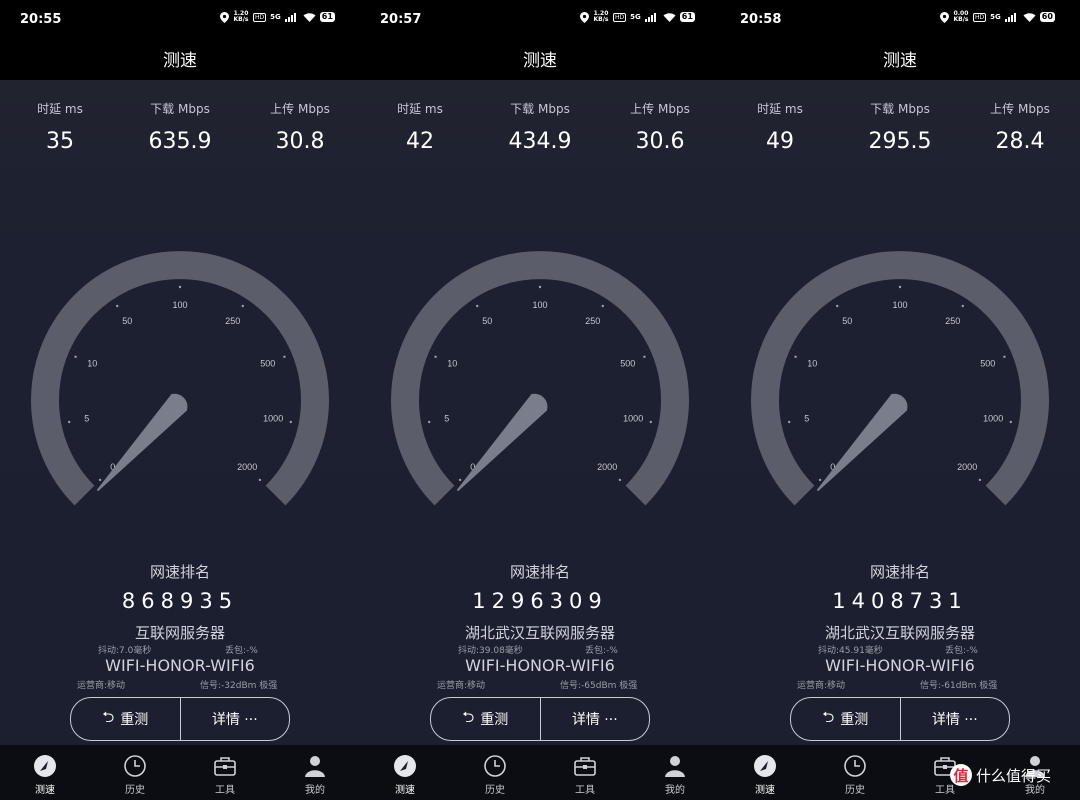 The image size is (1080, 800). What do you see at coordinates (540, 20) in the screenshot?
I see `status-bar: 20:57 1.20 KB/s HD 5G 61` at bounding box center [540, 20].